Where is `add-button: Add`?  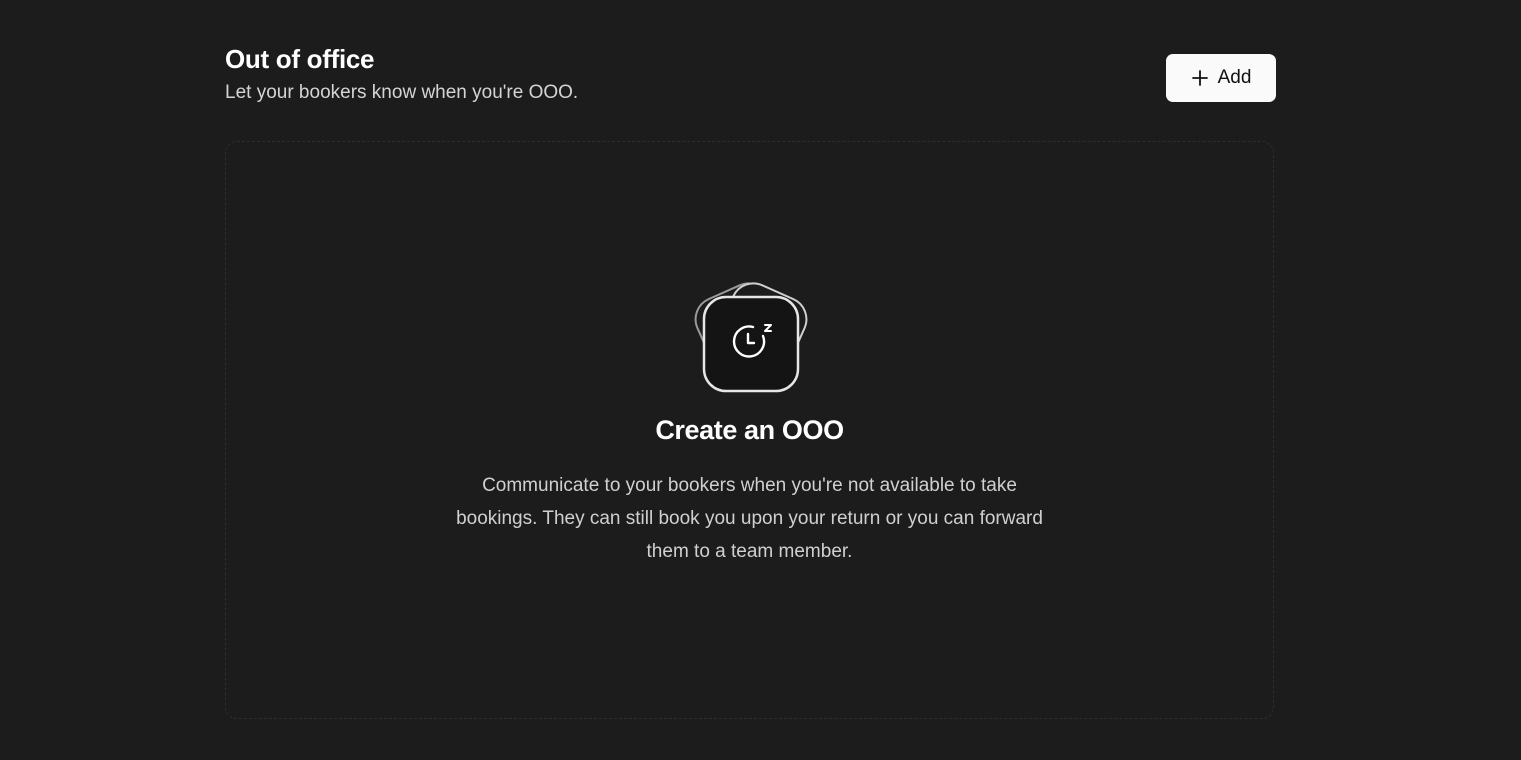
add-button: Add is located at coordinates (1221, 78).